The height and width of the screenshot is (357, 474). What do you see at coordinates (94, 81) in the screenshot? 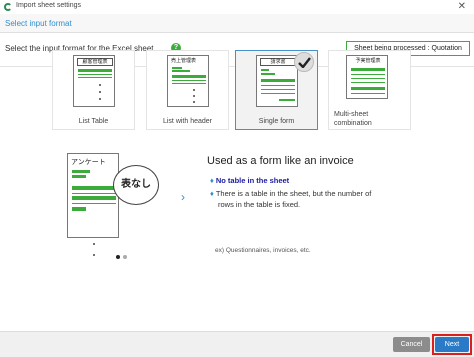
I see `list-table-sheet-icon: 顧客管理表` at bounding box center [94, 81].